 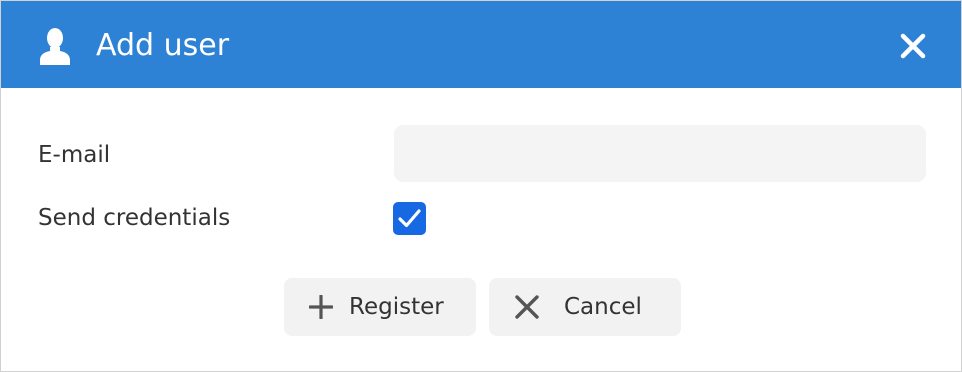 I want to click on user-icon, so click(x=55, y=46).